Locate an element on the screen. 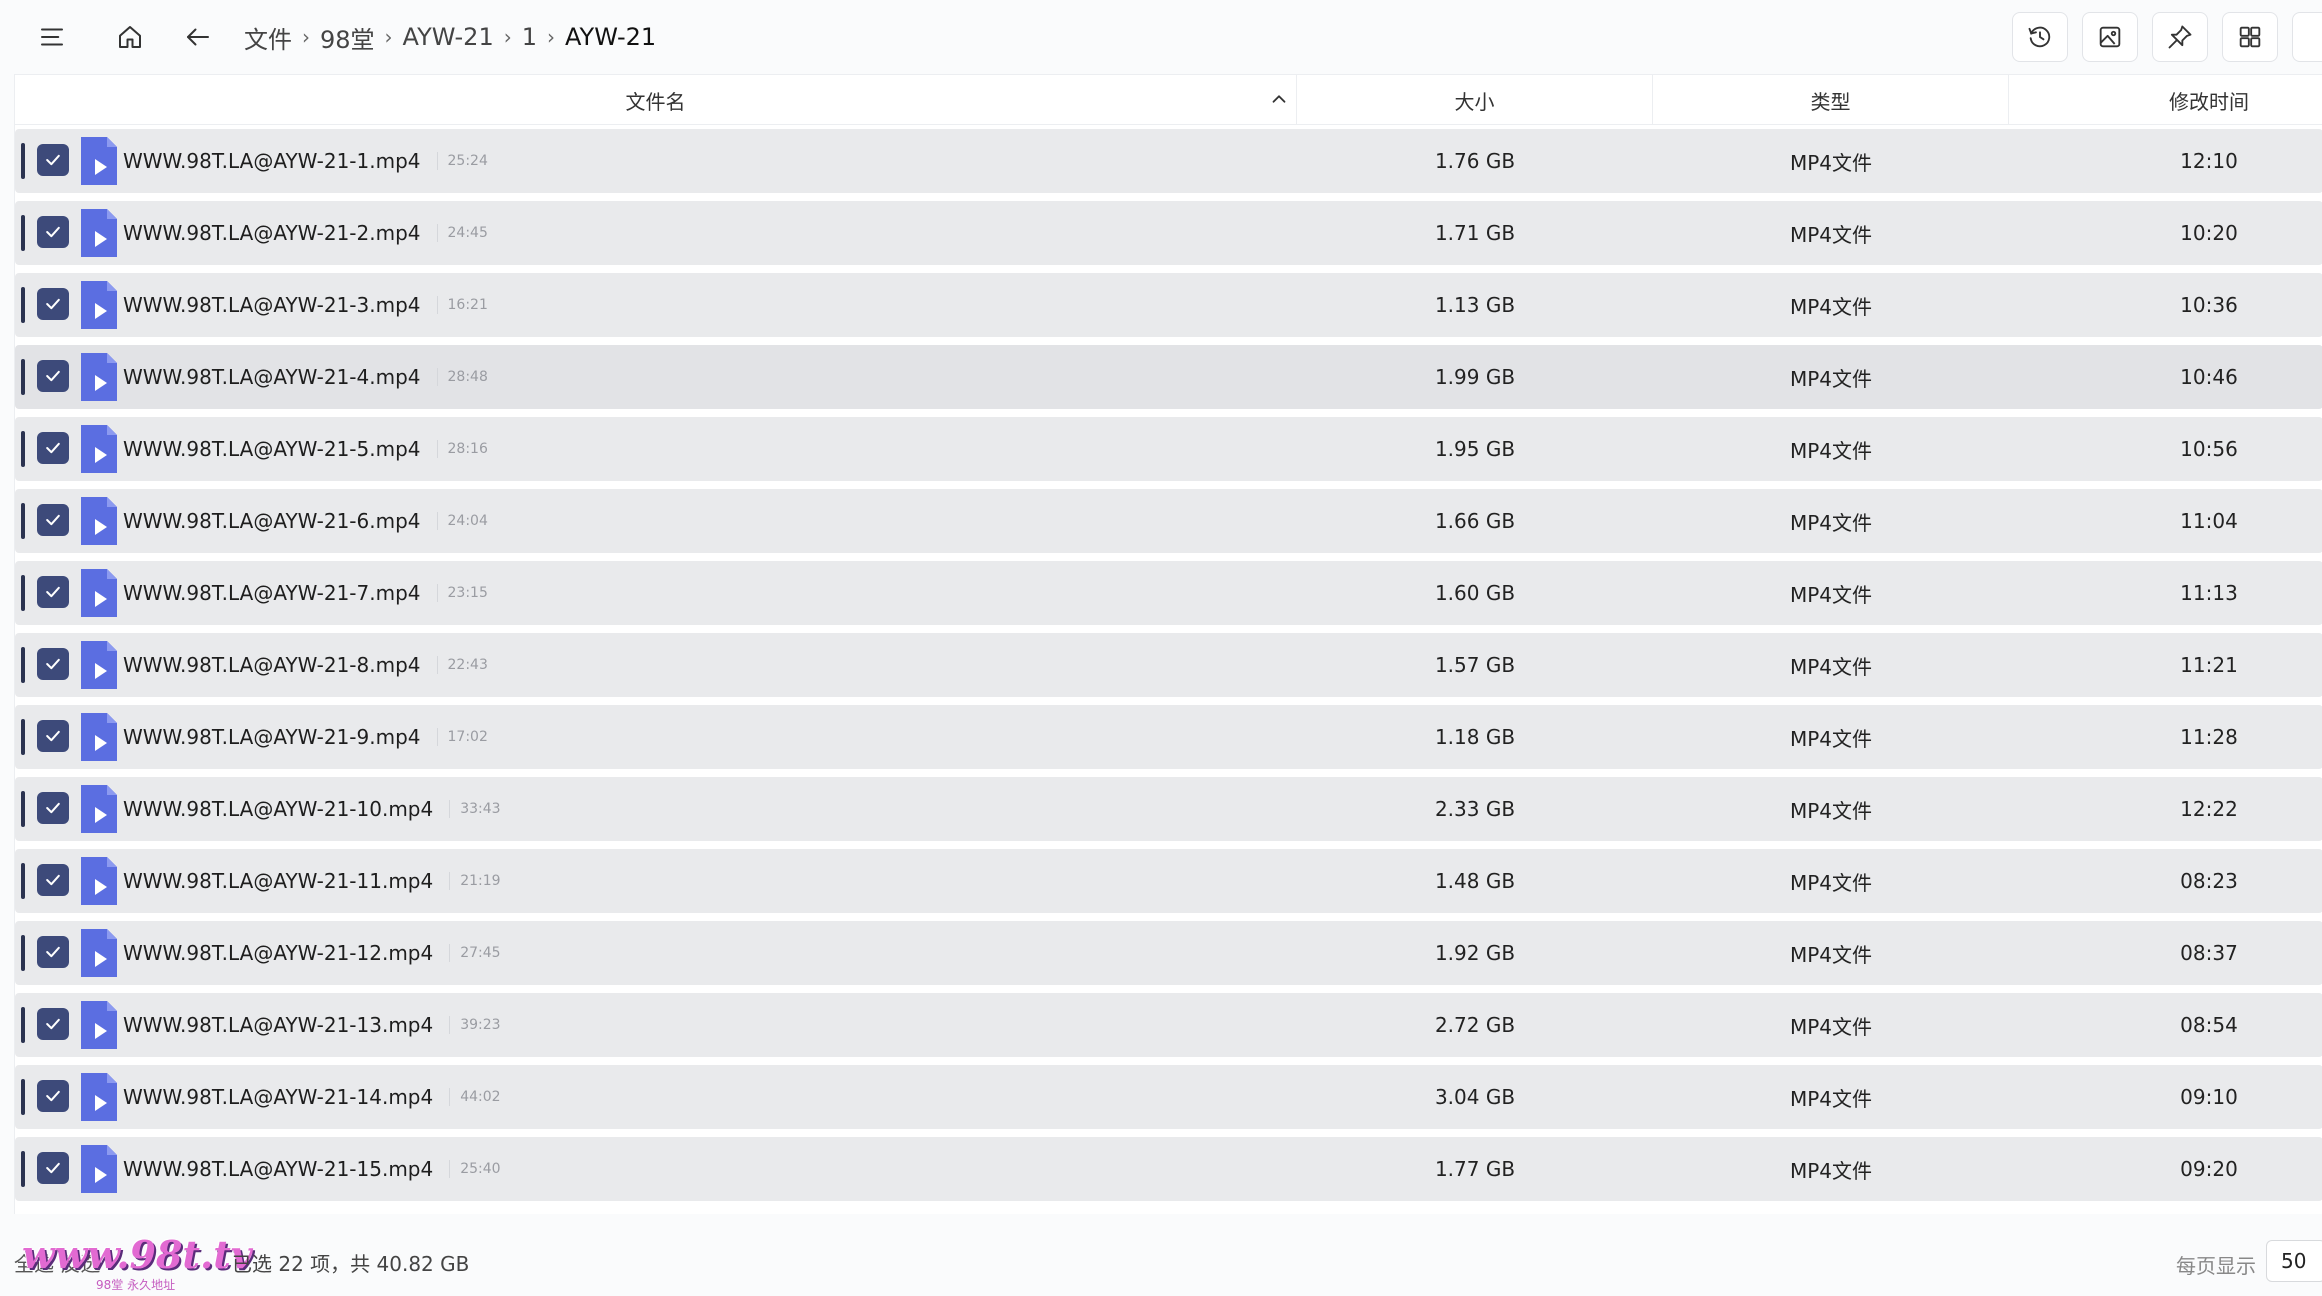 Image resolution: width=2322 pixels, height=1296 pixels. file-name: WWW.98T.LA@AYW-21-5.mp4 is located at coordinates (272, 449).